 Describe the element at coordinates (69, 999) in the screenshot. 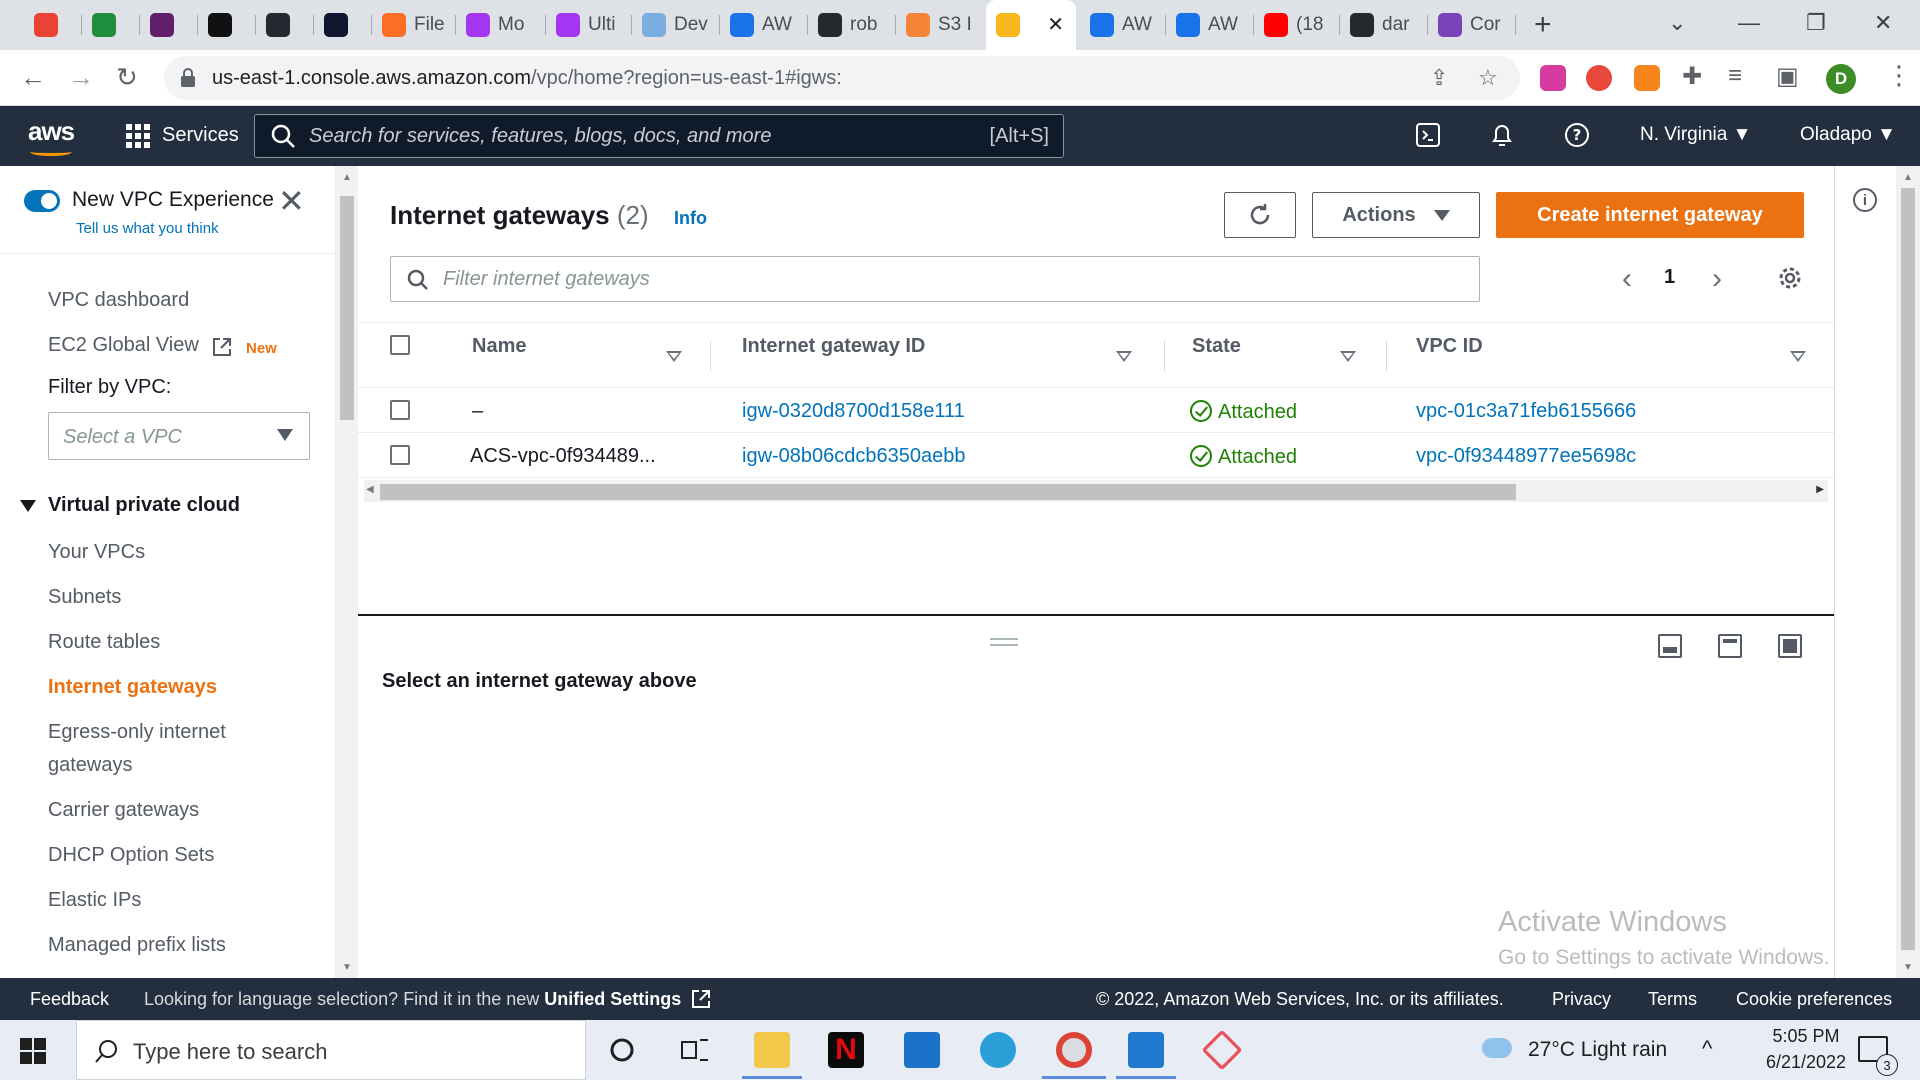

I see `feedback-button: Feedback` at that location.